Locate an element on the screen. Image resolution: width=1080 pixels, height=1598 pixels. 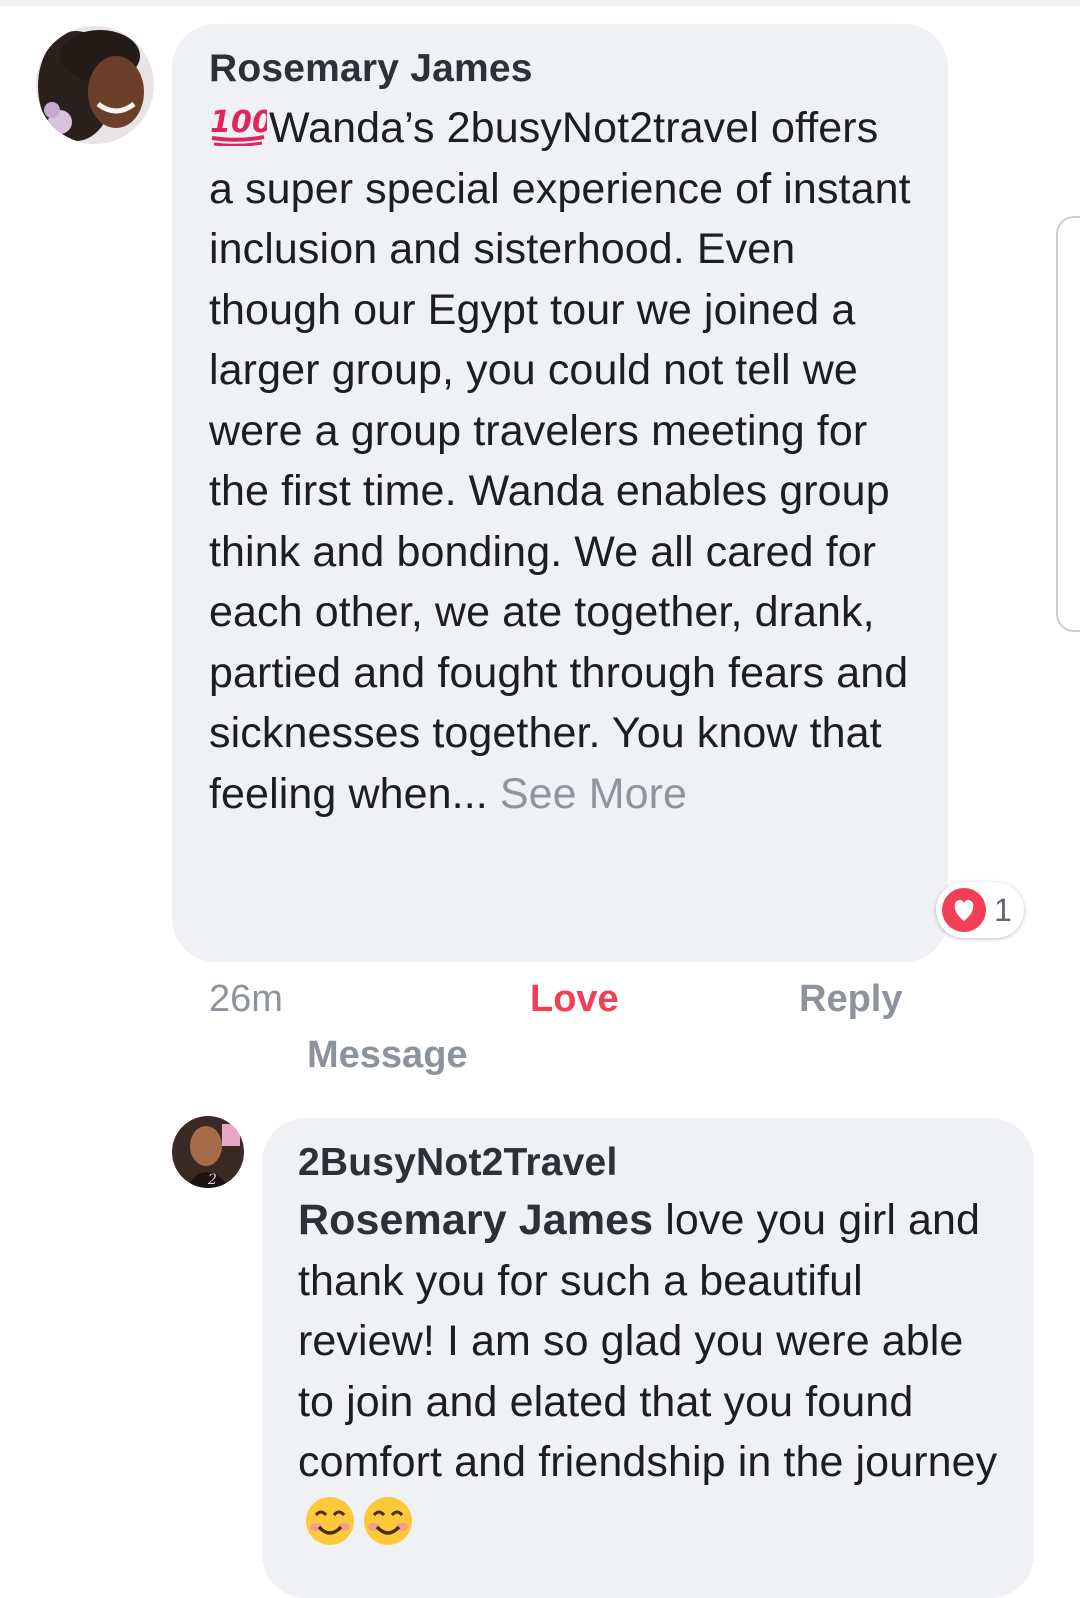
100-points-emoji: 100 is located at coordinates (238, 125).